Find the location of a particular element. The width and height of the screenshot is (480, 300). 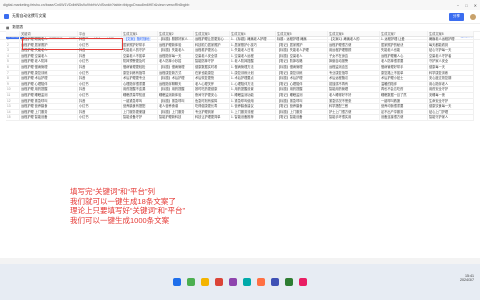

table-cell: 1. 远程护理 让爱 is located at coordinates (404, 39).